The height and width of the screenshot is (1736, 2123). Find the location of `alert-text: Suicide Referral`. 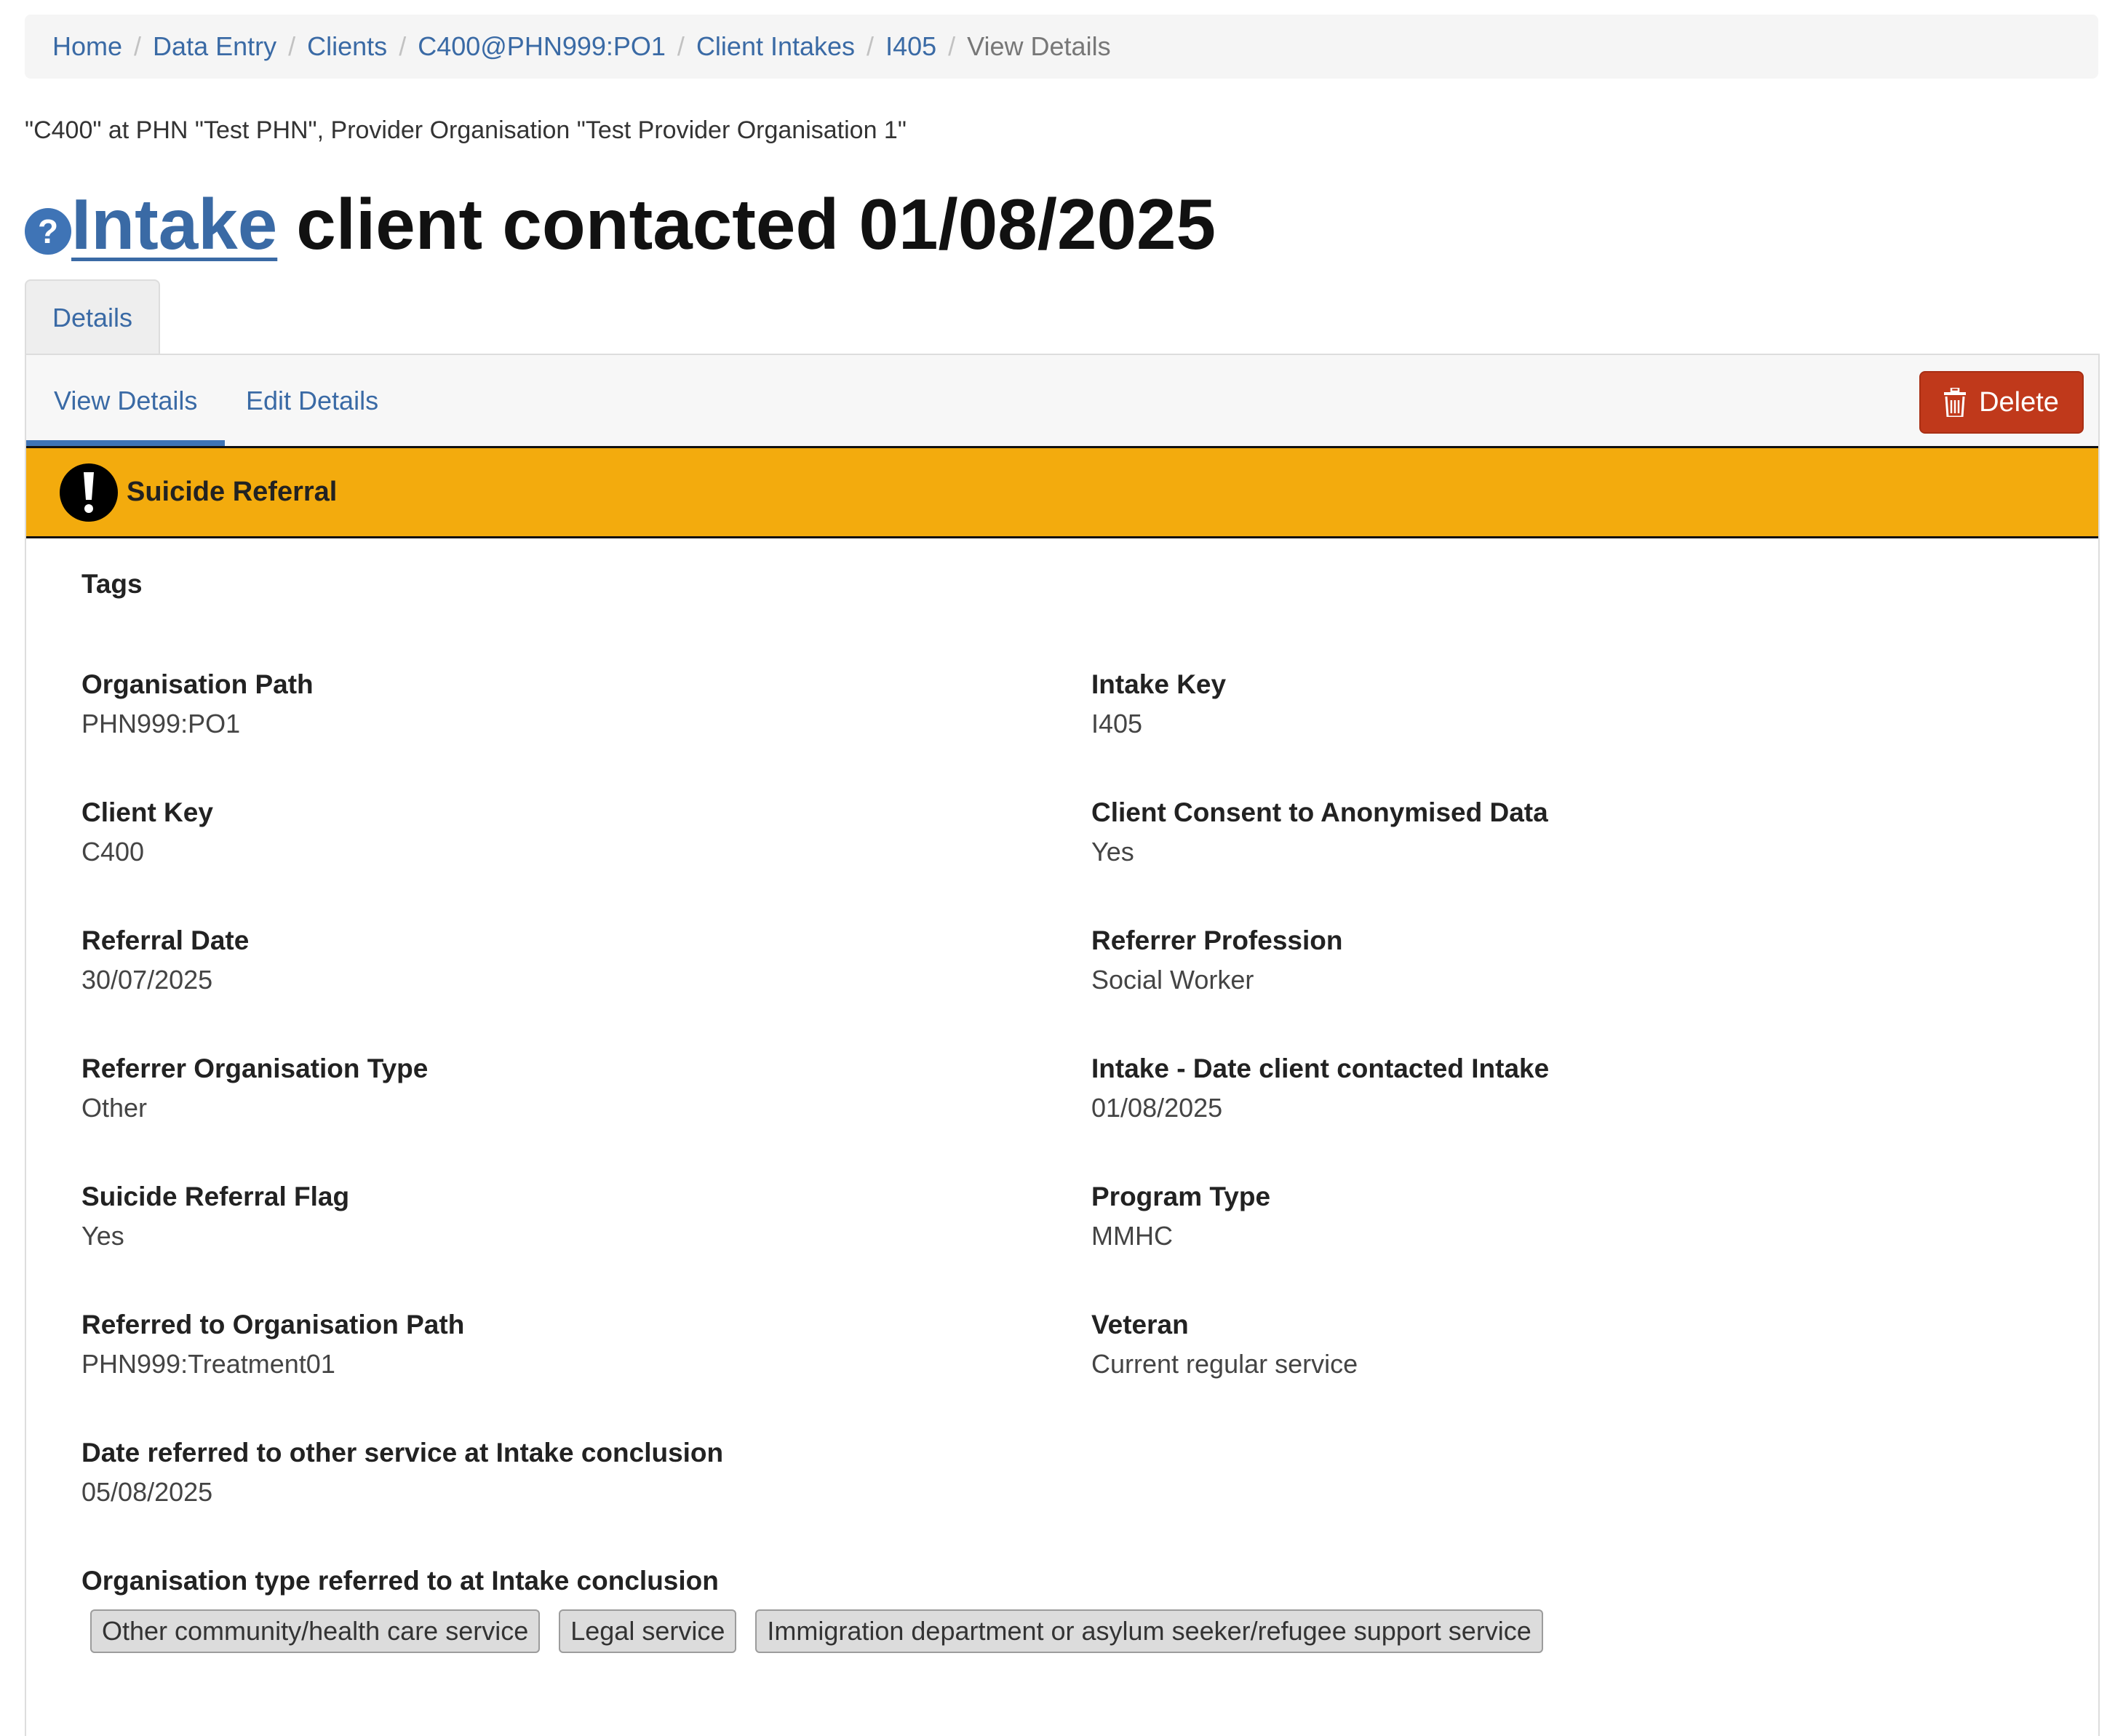

alert-text: Suicide Referral is located at coordinates (232, 492).